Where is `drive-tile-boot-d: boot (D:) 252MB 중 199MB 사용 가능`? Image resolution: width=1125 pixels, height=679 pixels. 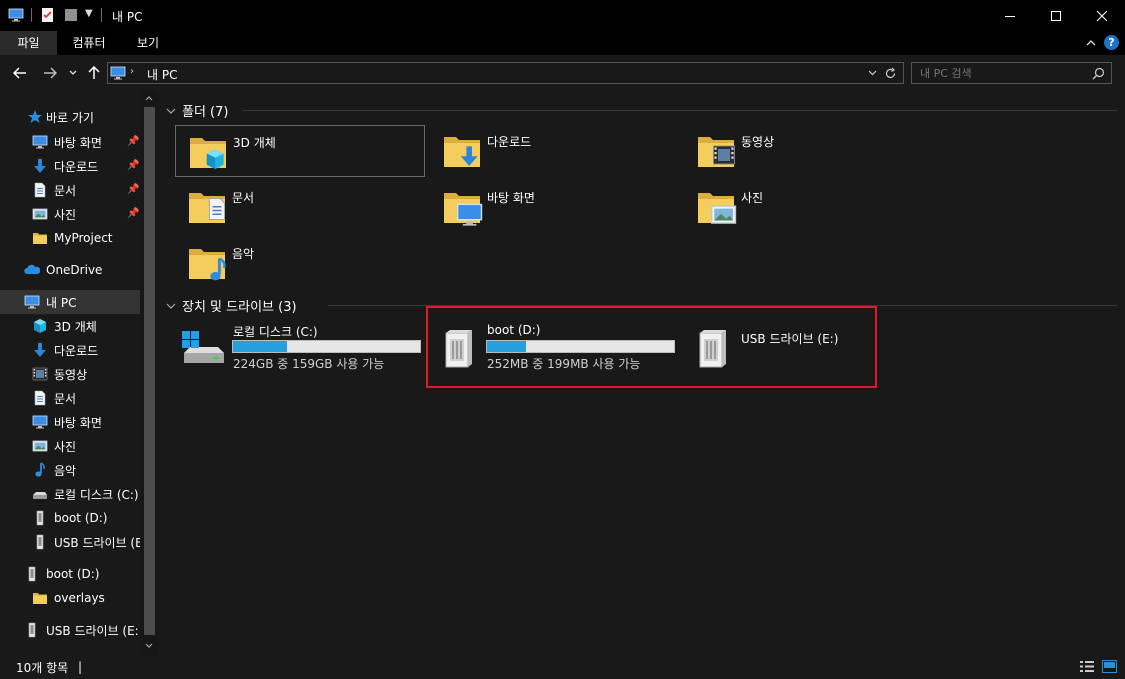 drive-tile-boot-d: boot (D:) 252MB 중 199MB 사용 가능 is located at coordinates (552, 349).